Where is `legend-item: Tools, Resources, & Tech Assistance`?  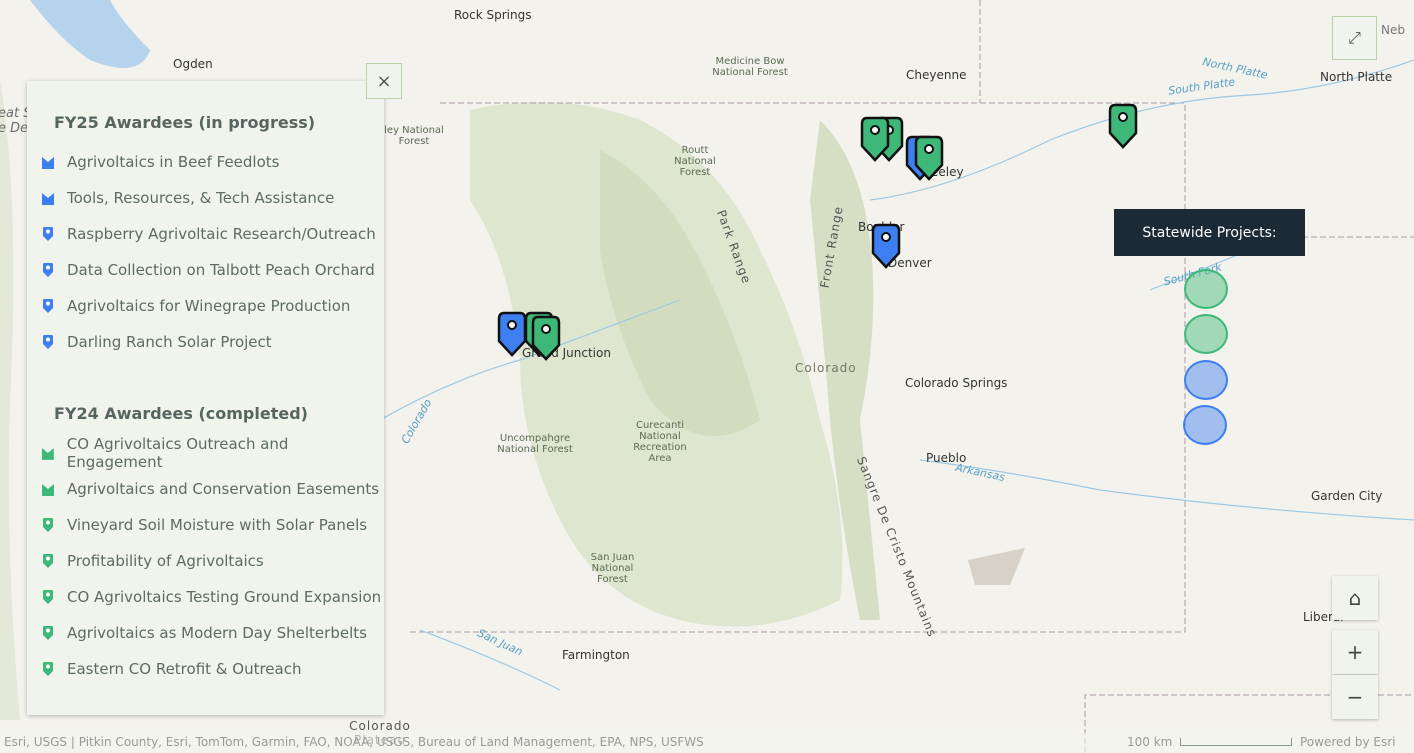
legend-item: Tools, Resources, & Tech Assistance is located at coordinates (205, 198).